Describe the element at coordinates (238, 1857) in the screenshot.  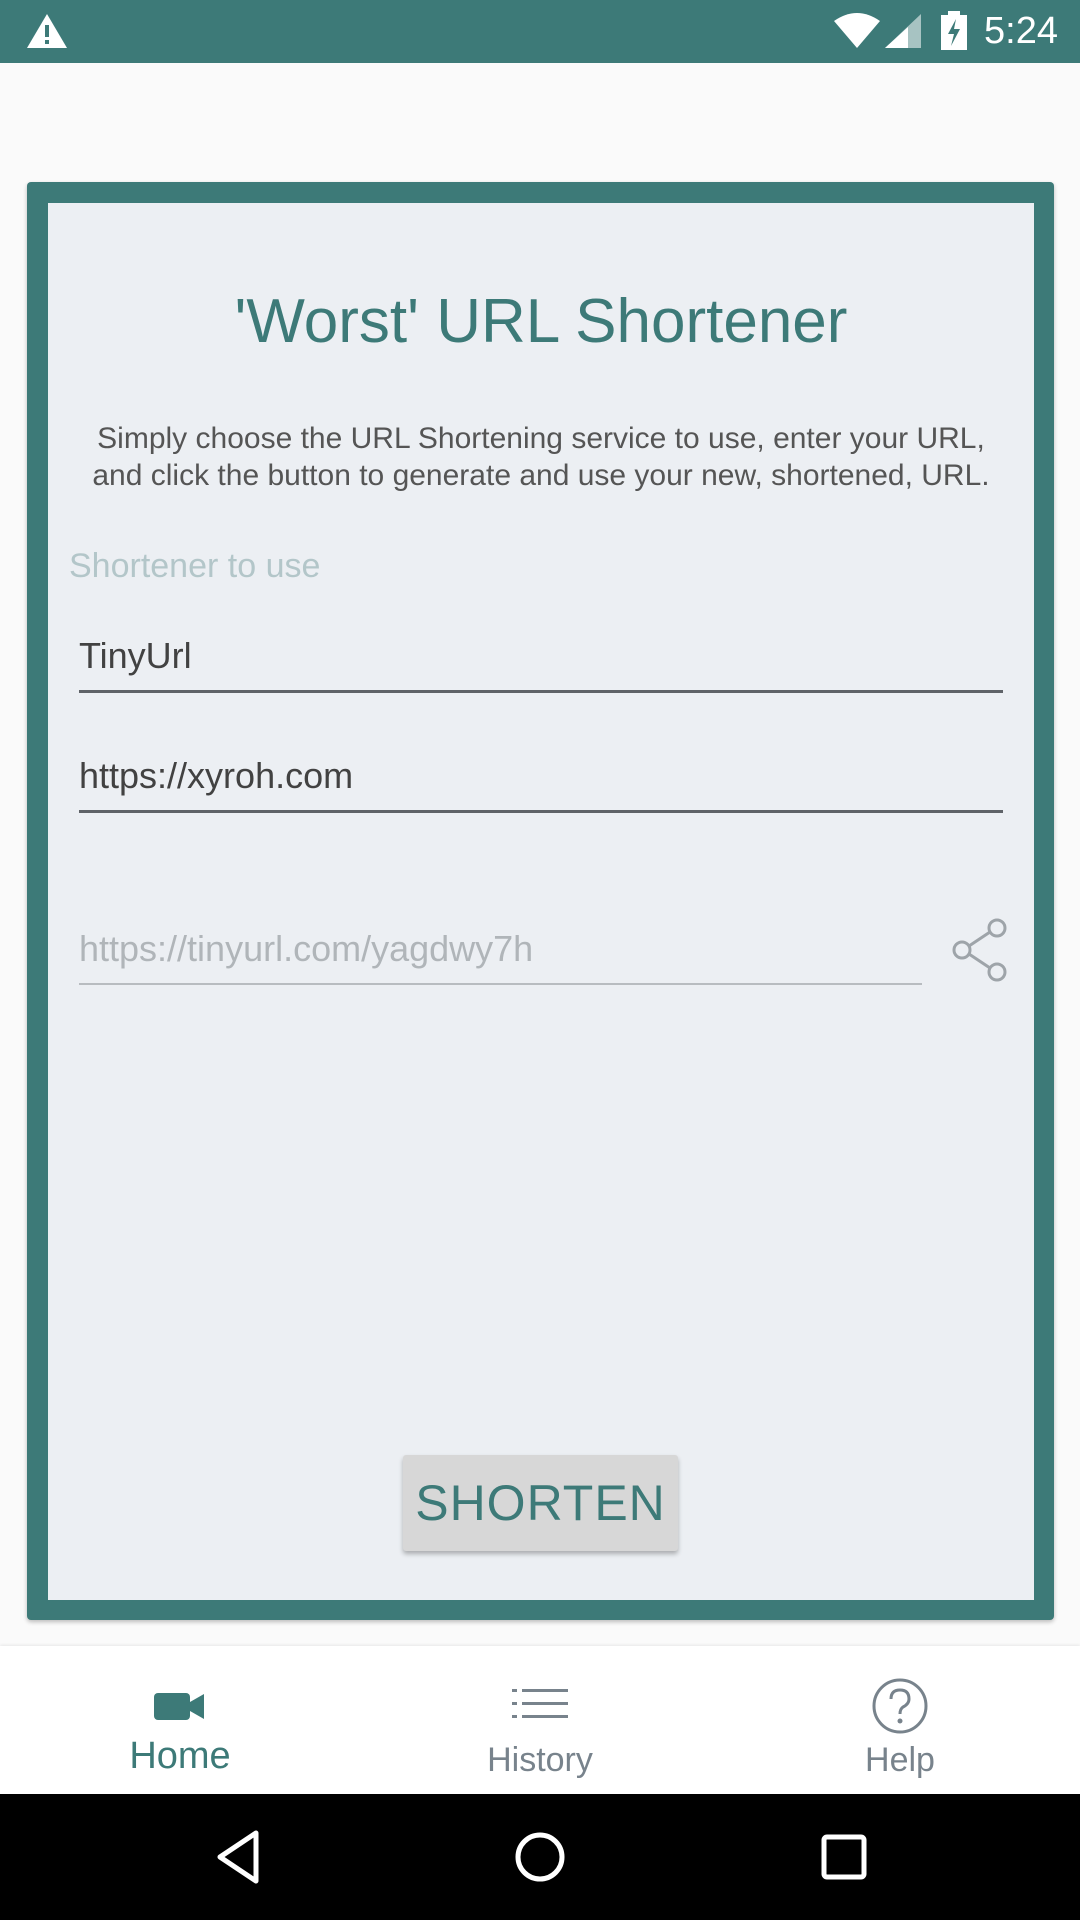
I see `back-icon` at that location.